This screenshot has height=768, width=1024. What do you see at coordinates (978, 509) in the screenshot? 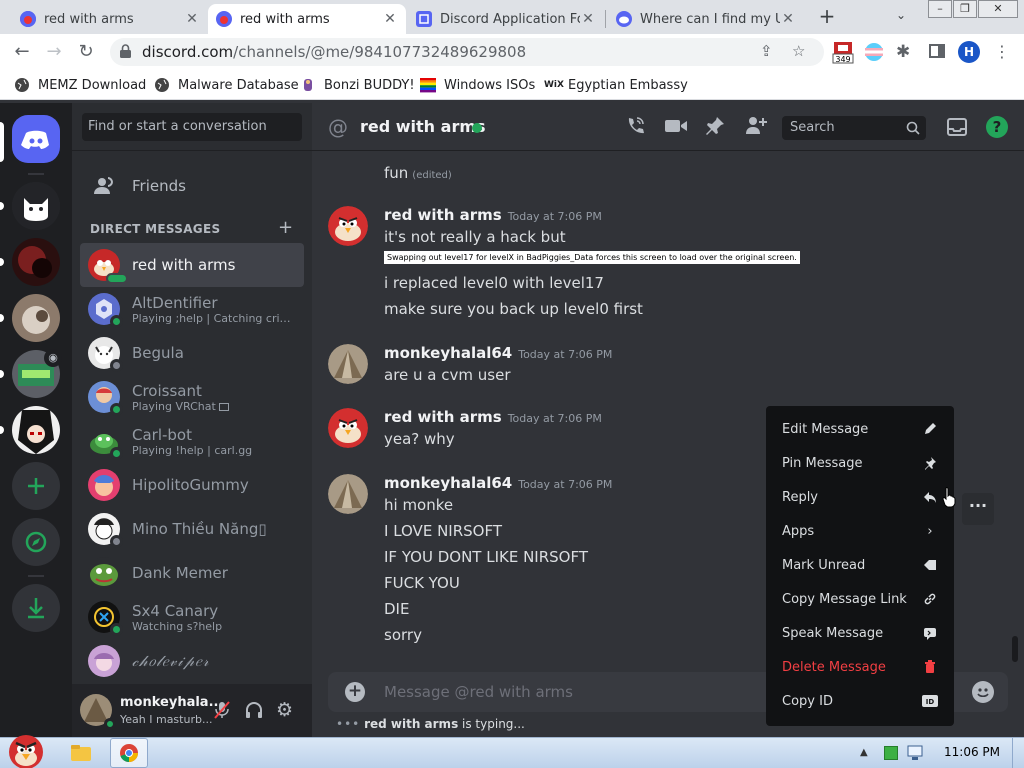
I see `message-more-button: ···` at bounding box center [978, 509].